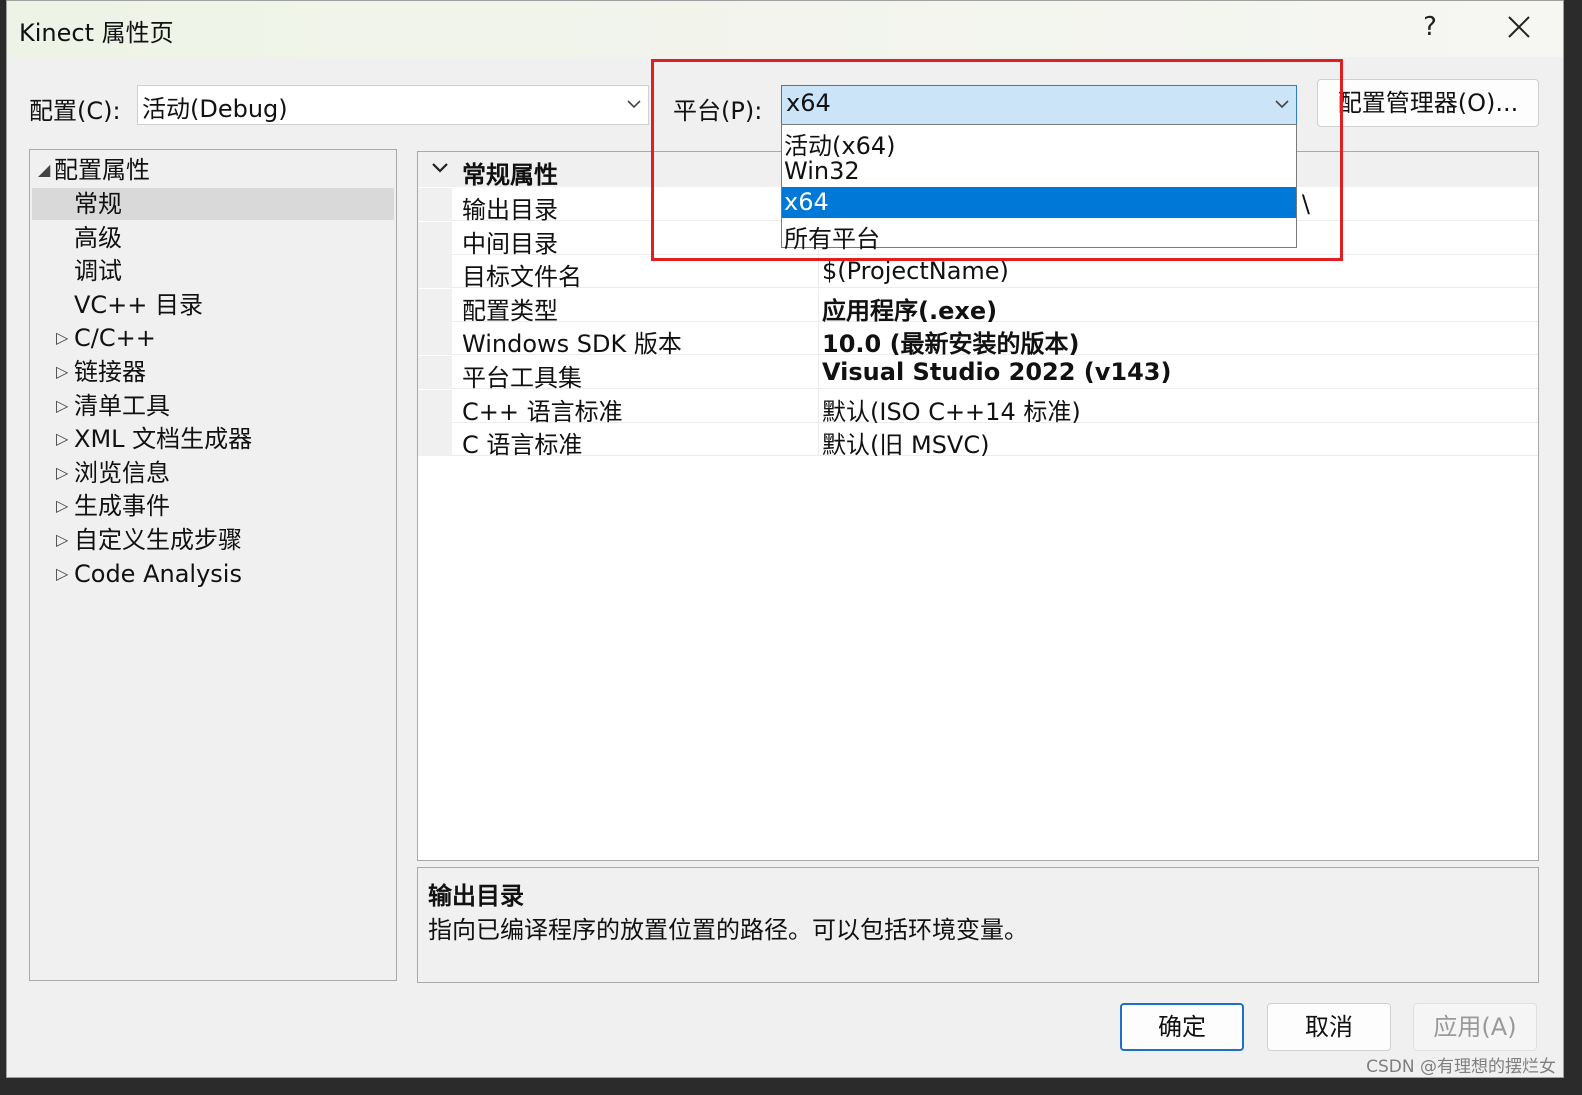 The image size is (1582, 1095). What do you see at coordinates (213, 305) in the screenshot?
I see `tree-item: VC++ 目录` at bounding box center [213, 305].